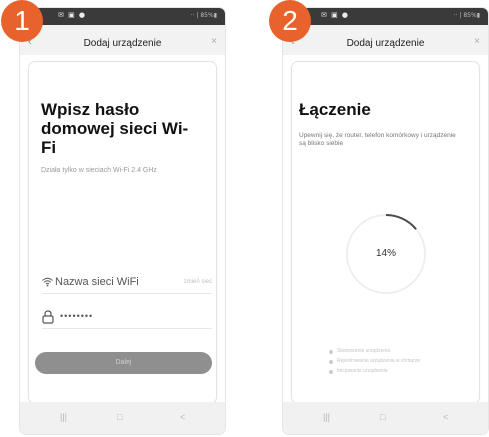 The height and width of the screenshot is (437, 489). What do you see at coordinates (290, 21) in the screenshot?
I see `step-badge-2: 2` at bounding box center [290, 21].